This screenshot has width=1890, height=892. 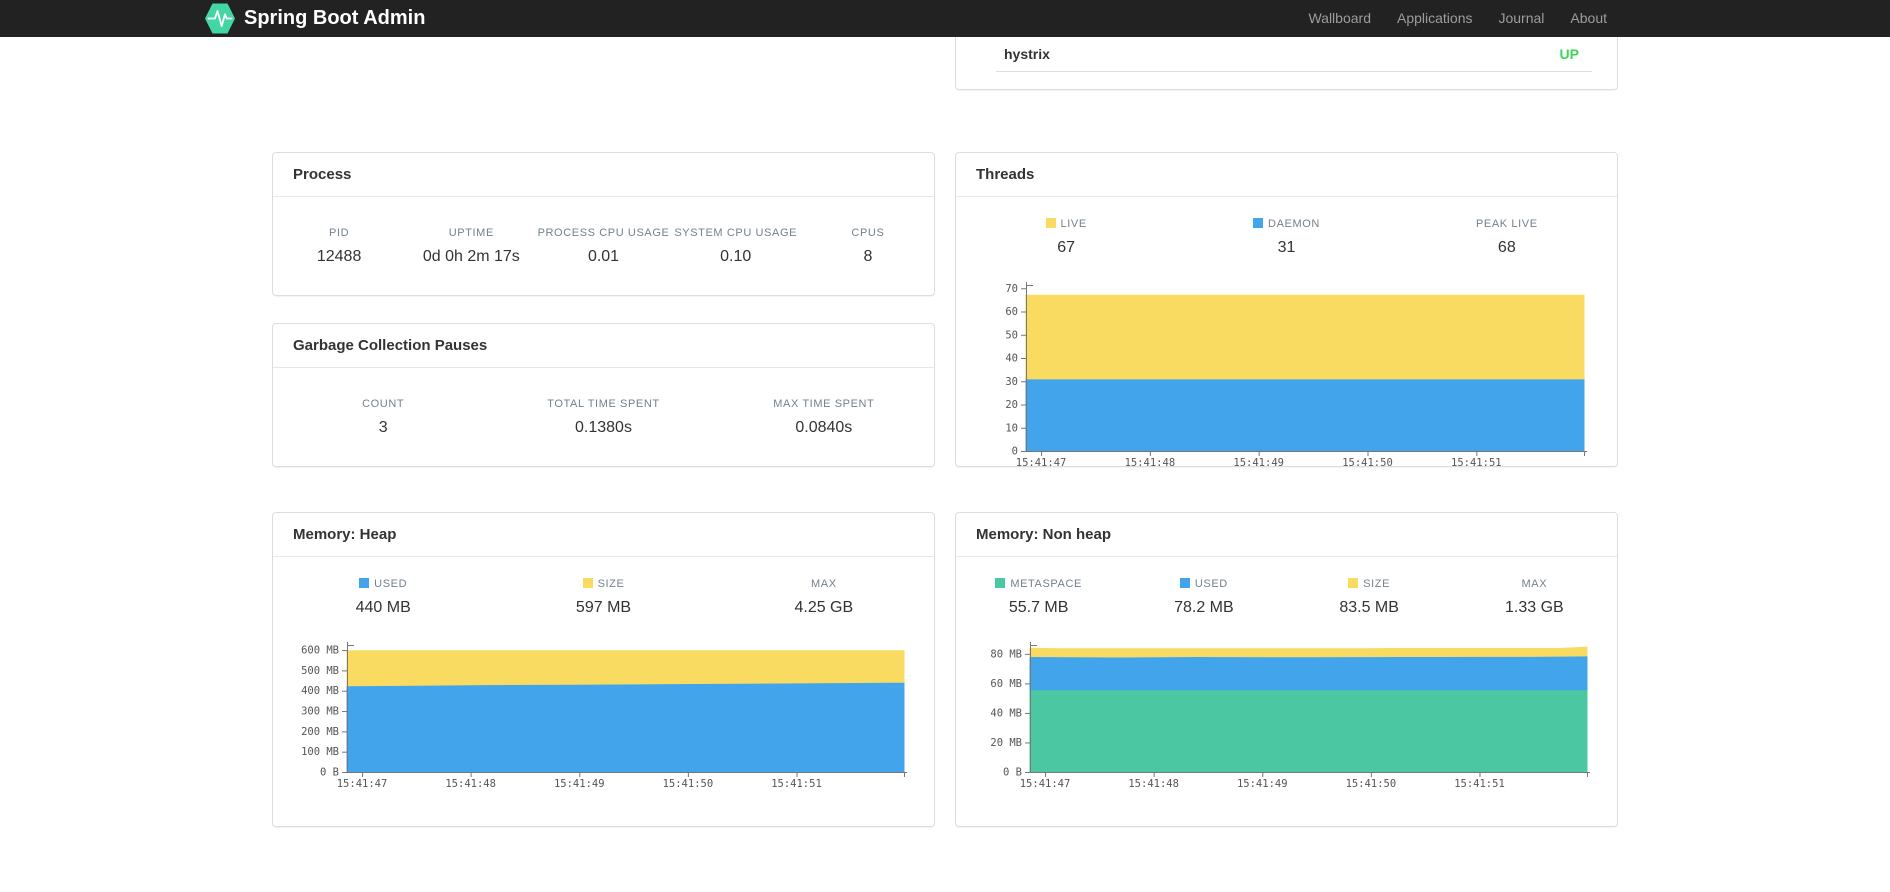 What do you see at coordinates (383, 427) in the screenshot?
I see `stat-value: 3` at bounding box center [383, 427].